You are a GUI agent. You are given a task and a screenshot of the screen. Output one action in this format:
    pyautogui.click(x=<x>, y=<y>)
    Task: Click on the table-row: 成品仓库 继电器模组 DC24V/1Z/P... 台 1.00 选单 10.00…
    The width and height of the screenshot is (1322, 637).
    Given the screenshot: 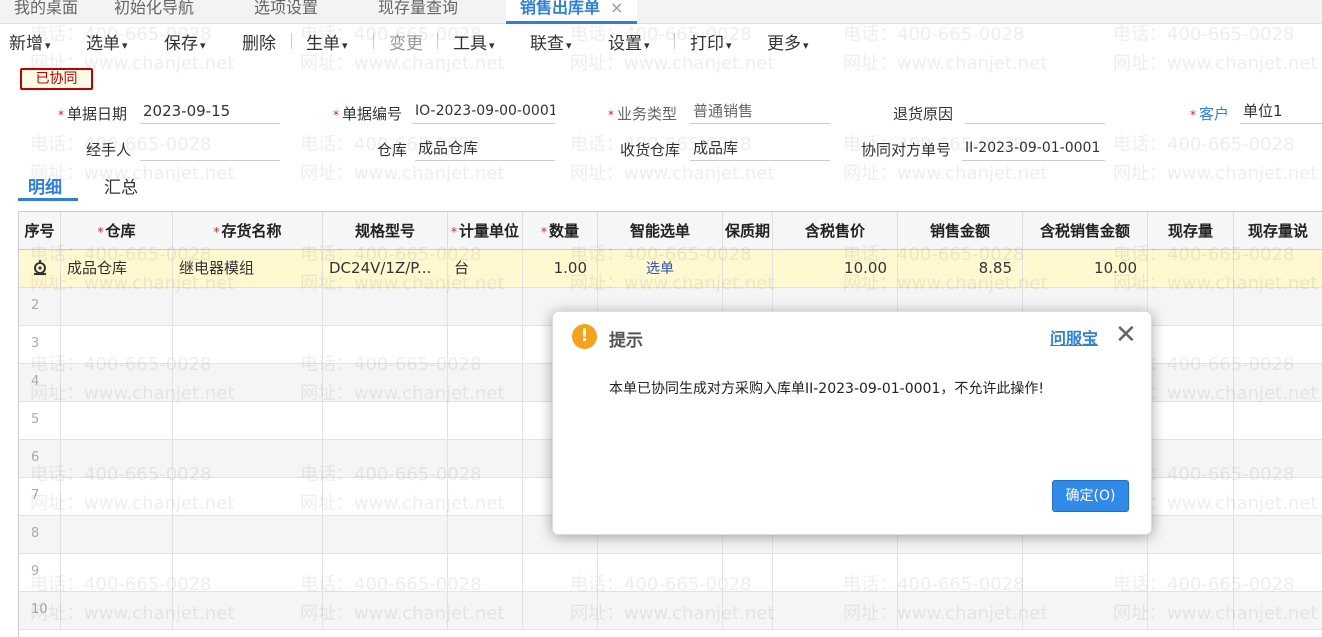 What is the action you would take?
    pyautogui.click(x=670, y=269)
    